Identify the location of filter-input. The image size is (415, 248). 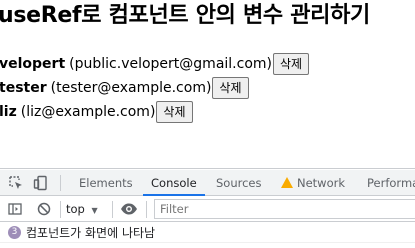
(284, 209).